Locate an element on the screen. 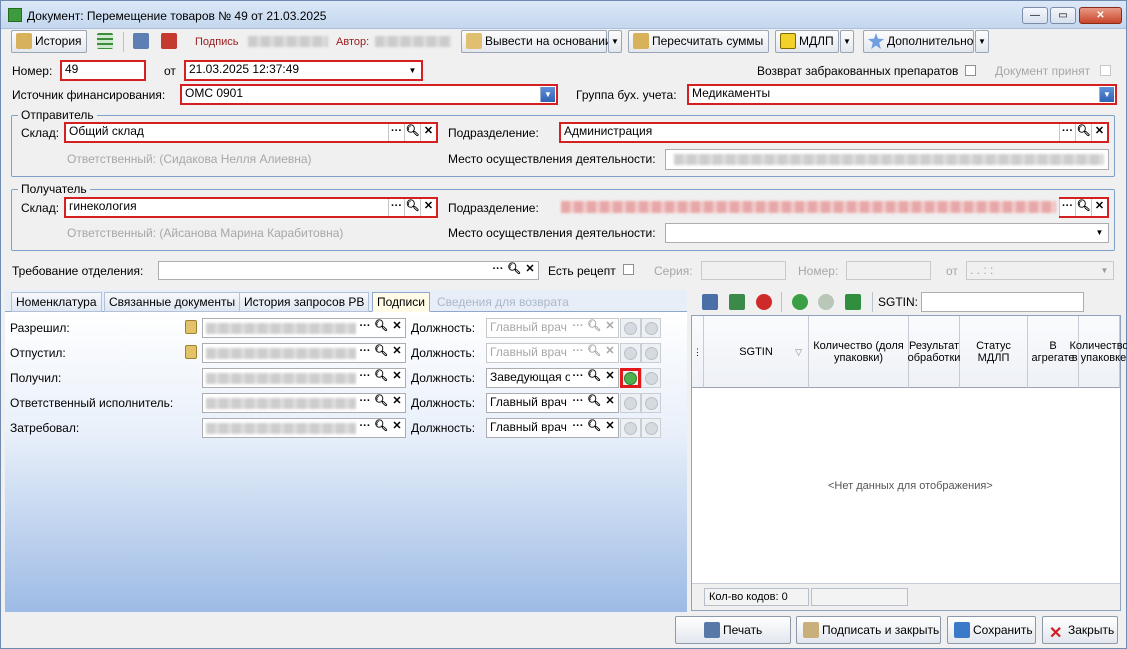 The height and width of the screenshot is (649, 1127). position-field: Заведующая от ··· 🔍︎ ✕ is located at coordinates (552, 378).